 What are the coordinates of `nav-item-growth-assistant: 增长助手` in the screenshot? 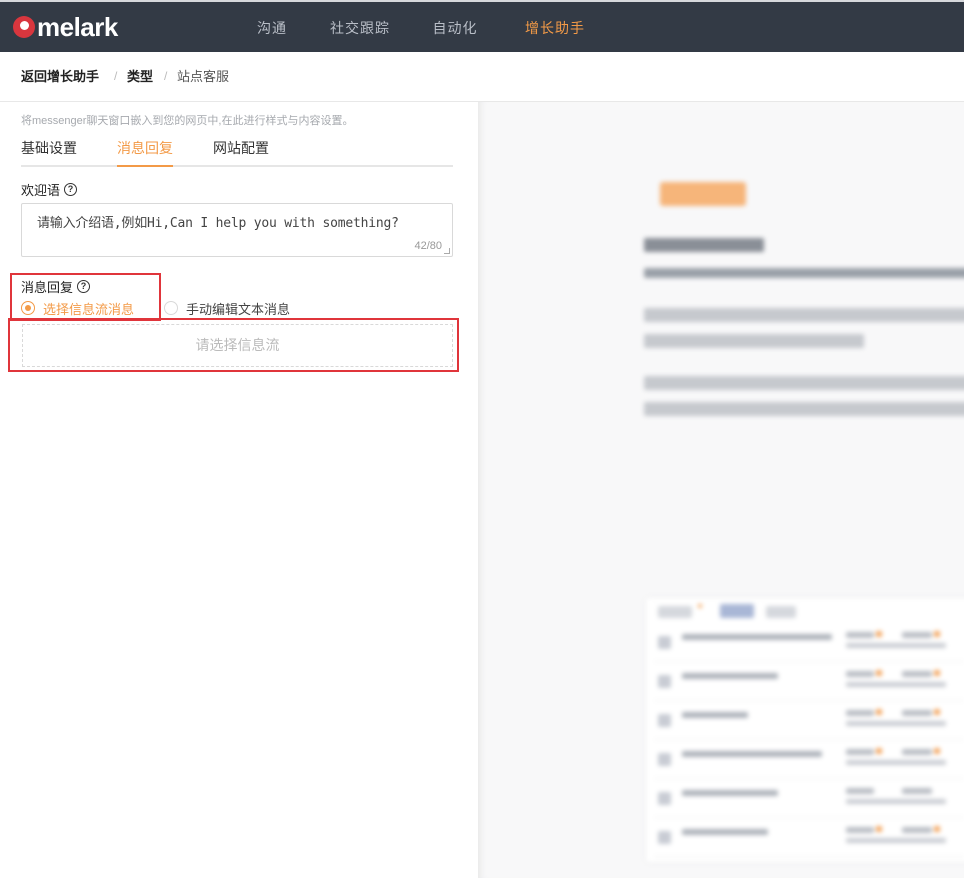 It's located at (555, 29).